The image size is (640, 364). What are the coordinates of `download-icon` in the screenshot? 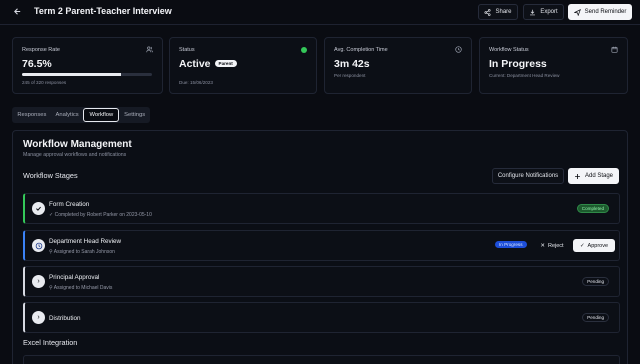 It's located at (533, 12).